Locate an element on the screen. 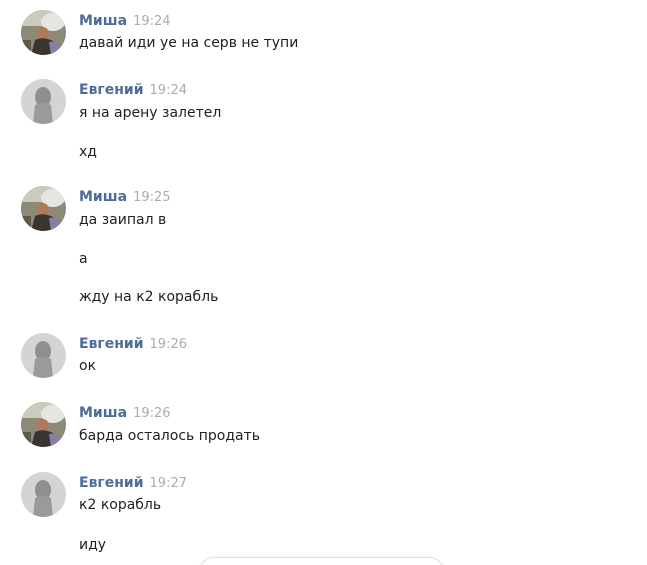  message-text: давай иди уе на серв не тупи is located at coordinates (189, 43).